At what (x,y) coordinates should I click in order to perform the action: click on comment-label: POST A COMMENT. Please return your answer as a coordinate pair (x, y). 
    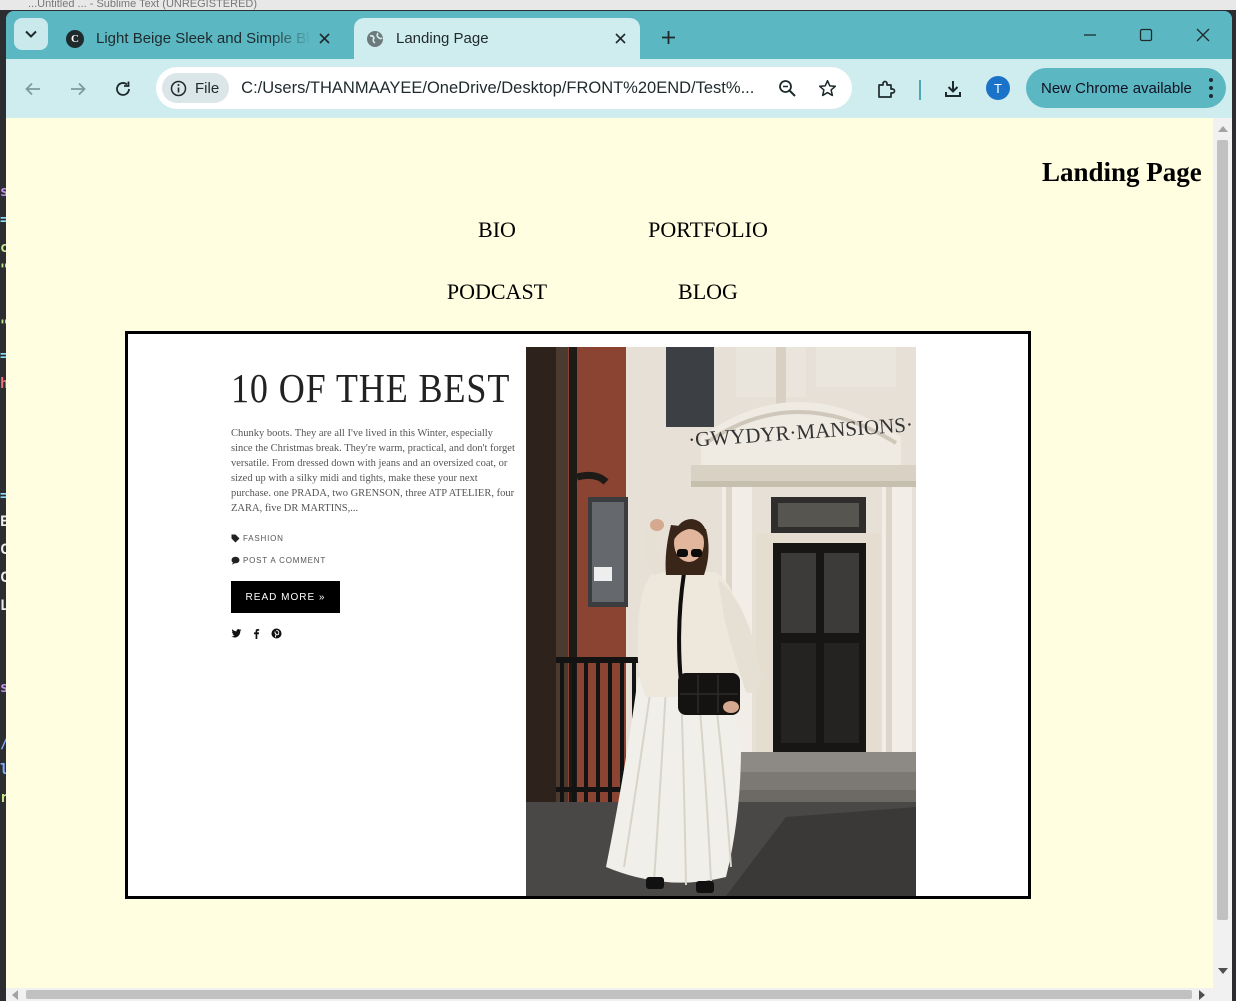
    Looking at the image, I should click on (285, 560).